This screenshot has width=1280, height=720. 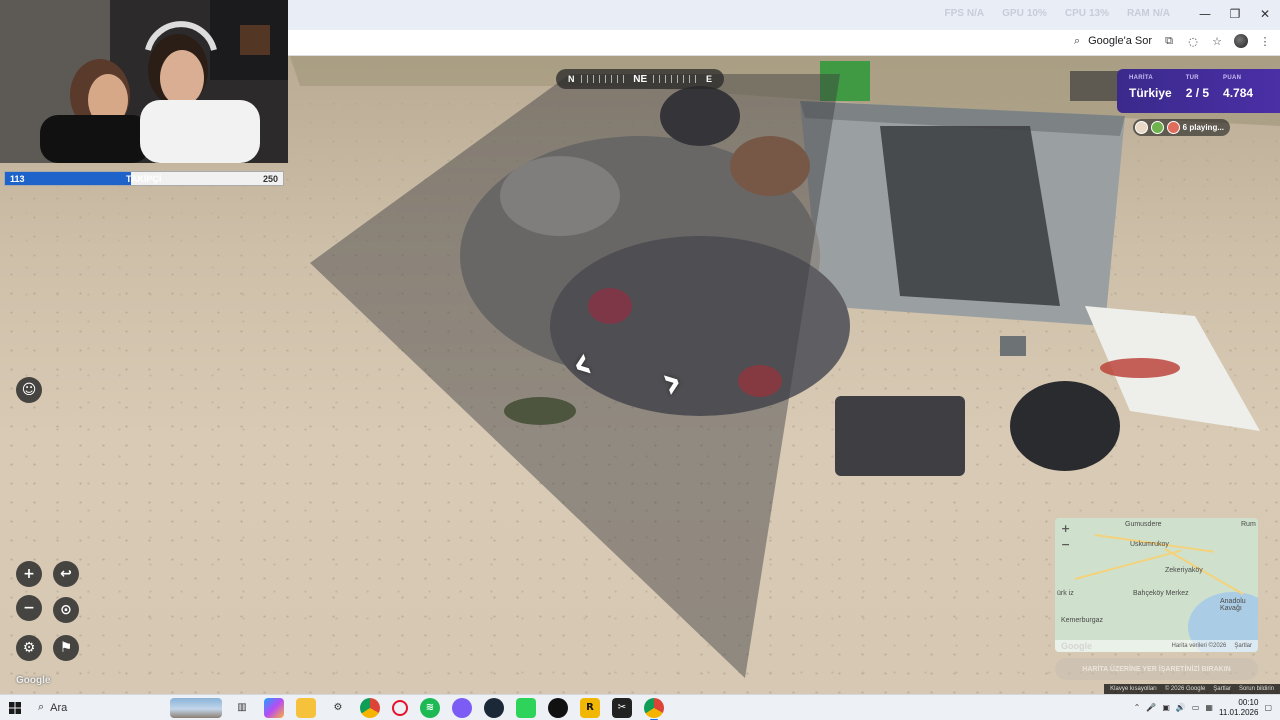 I want to click on minimap-place: Kemerburgaz, so click(x=1082, y=620).